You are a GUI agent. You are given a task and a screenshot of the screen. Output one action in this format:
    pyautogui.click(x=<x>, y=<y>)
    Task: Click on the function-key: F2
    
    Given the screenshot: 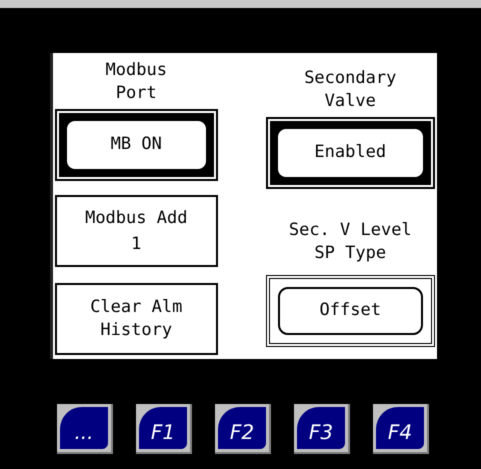 What is the action you would take?
    pyautogui.click(x=243, y=429)
    